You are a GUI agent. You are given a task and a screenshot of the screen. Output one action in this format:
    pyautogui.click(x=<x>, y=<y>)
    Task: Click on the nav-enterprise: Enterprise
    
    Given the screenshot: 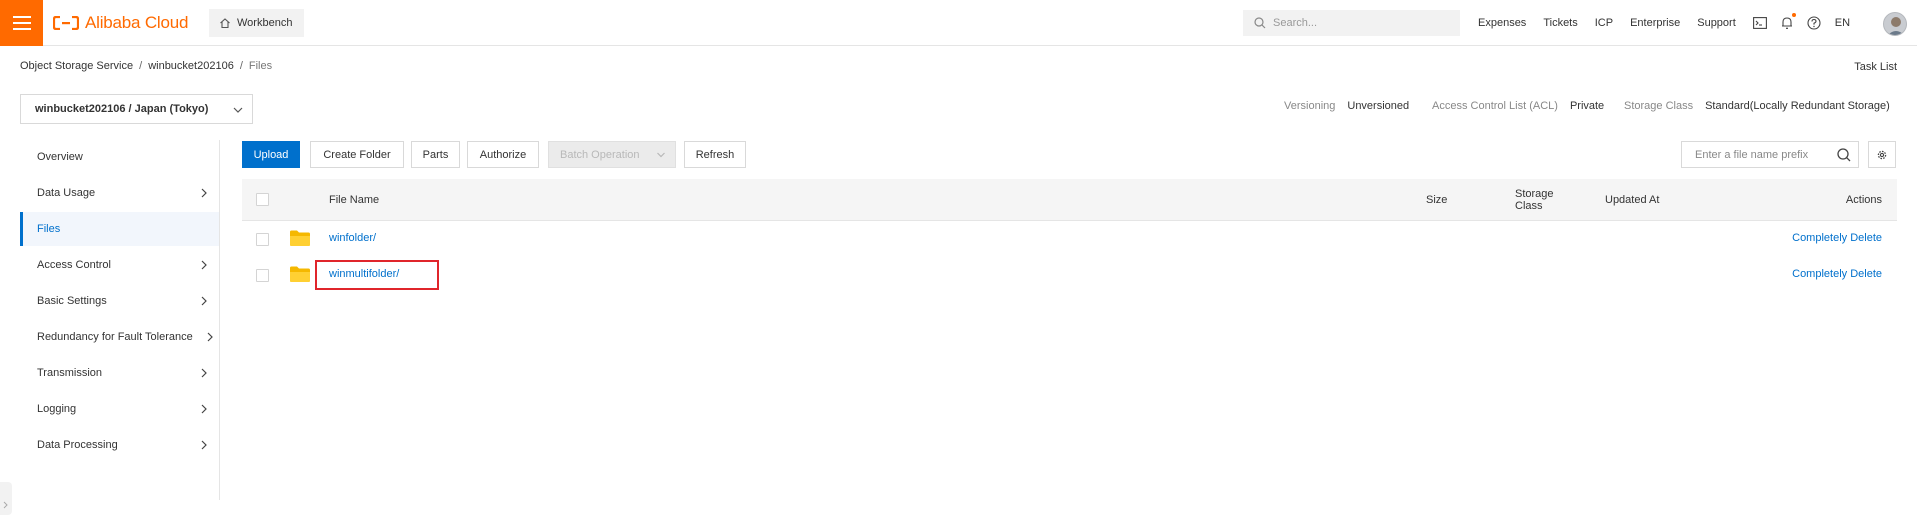 What is the action you would take?
    pyautogui.click(x=1655, y=23)
    